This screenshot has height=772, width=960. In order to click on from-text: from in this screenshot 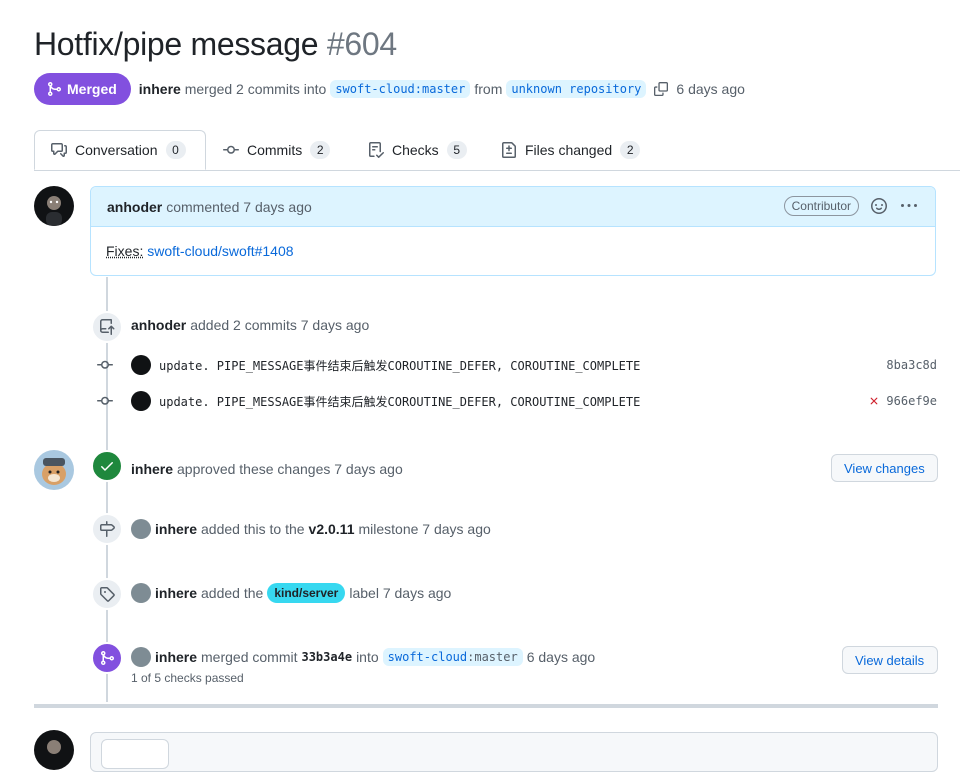, I will do `click(488, 89)`.